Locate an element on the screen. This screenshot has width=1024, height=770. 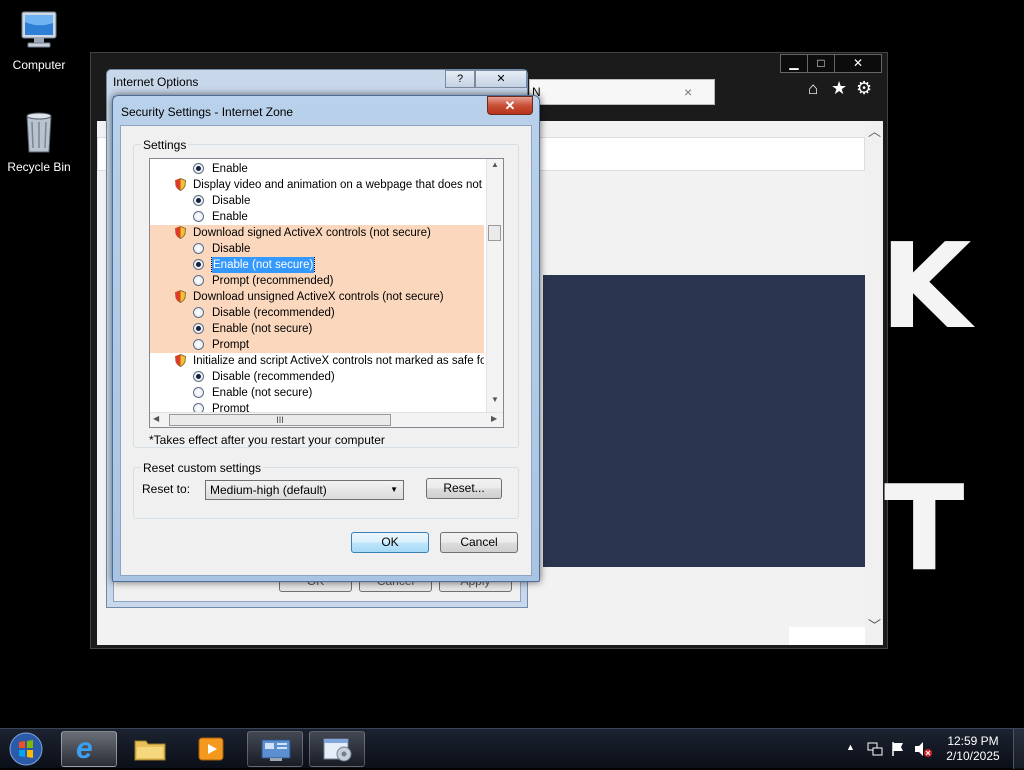
taskbar-control-panel is located at coordinates (275, 749).